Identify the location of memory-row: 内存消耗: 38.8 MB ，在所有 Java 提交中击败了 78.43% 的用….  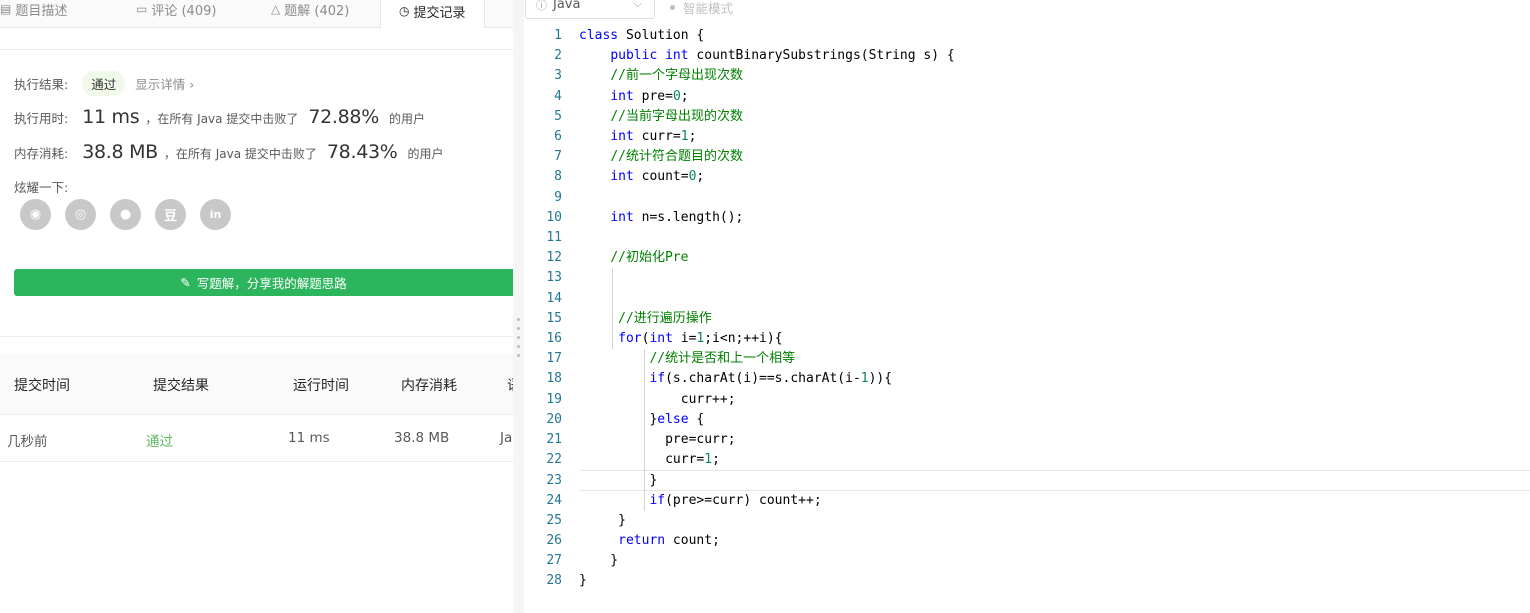
(229, 152).